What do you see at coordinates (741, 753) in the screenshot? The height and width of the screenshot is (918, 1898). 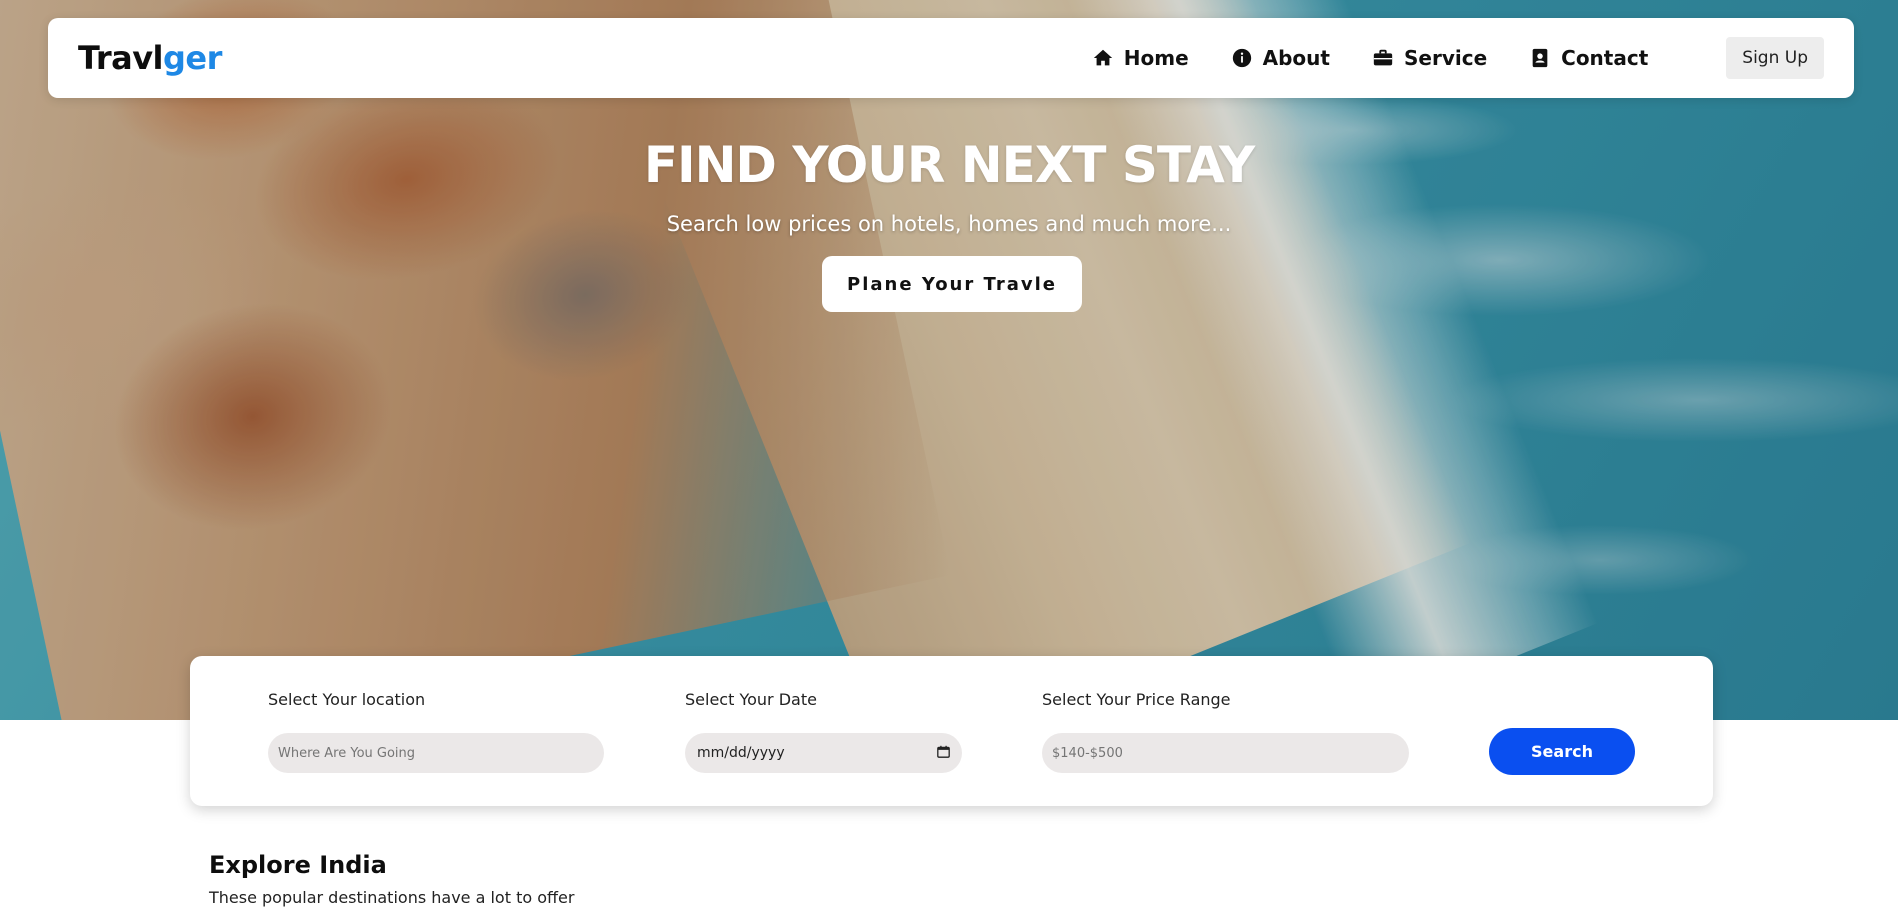 I see `date-value: mm/dd/yyyy` at bounding box center [741, 753].